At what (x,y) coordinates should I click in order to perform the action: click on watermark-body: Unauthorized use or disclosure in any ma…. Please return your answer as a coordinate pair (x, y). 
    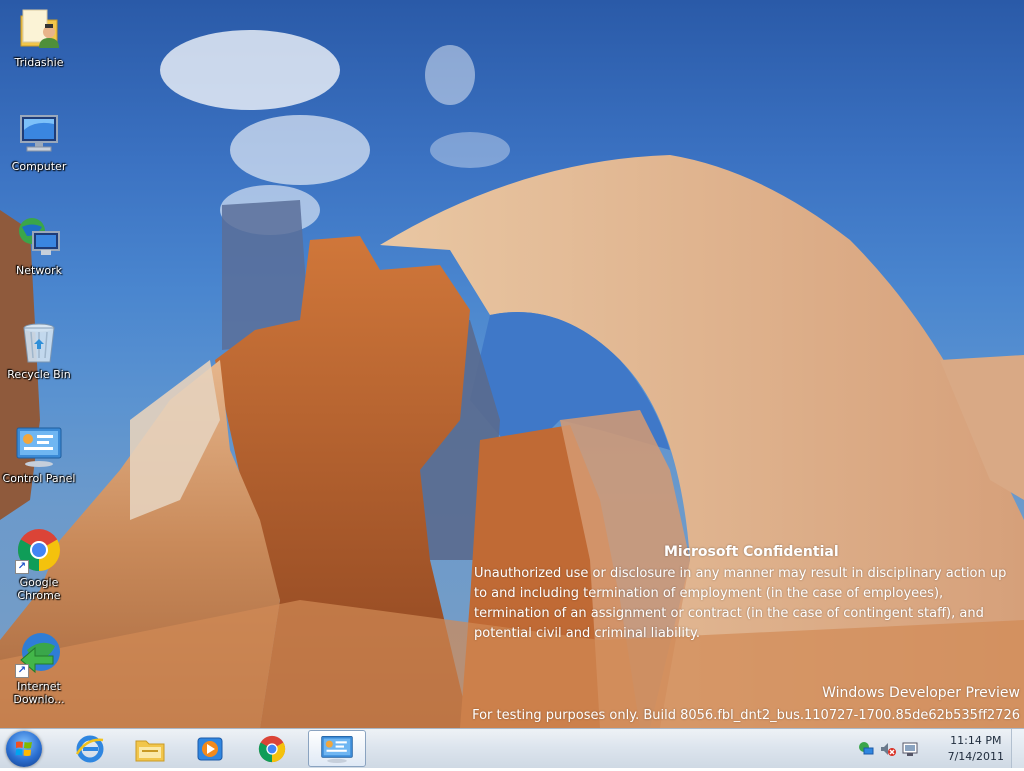
    Looking at the image, I should click on (746, 604).